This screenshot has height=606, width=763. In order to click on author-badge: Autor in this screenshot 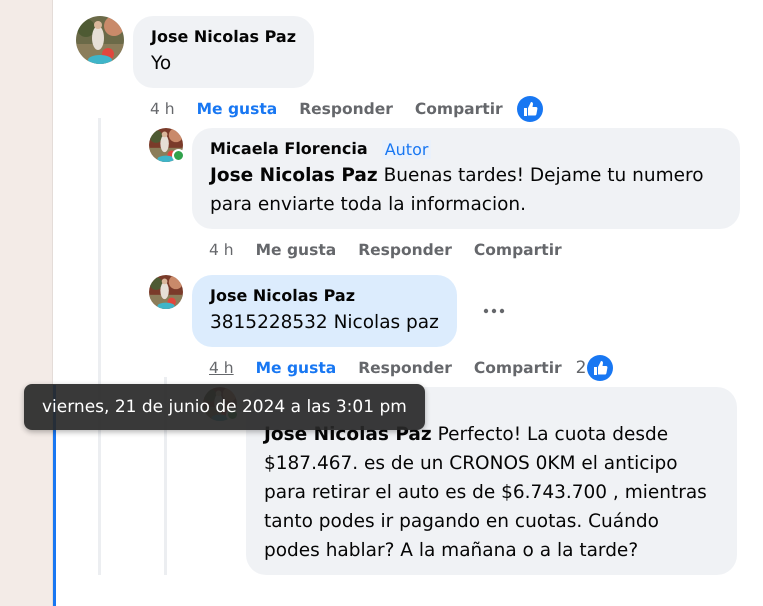, I will do `click(407, 149)`.